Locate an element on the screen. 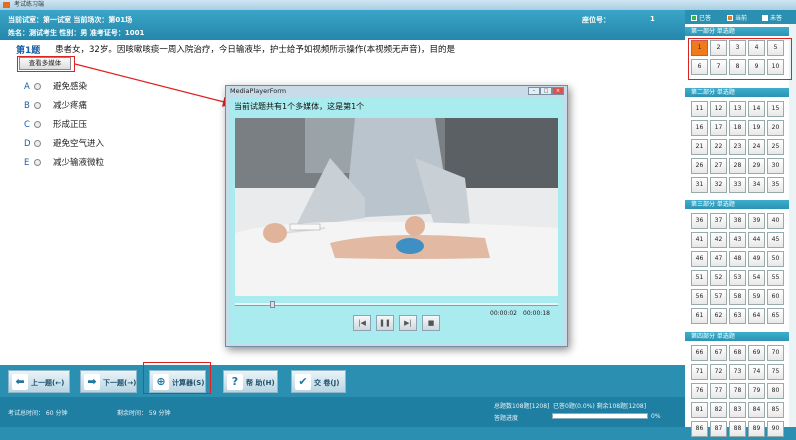  question-cell: 26 is located at coordinates (699, 166).